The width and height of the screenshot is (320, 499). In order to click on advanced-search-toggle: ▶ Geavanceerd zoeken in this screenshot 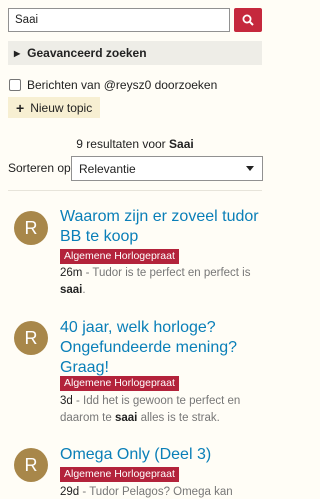, I will do `click(135, 53)`.